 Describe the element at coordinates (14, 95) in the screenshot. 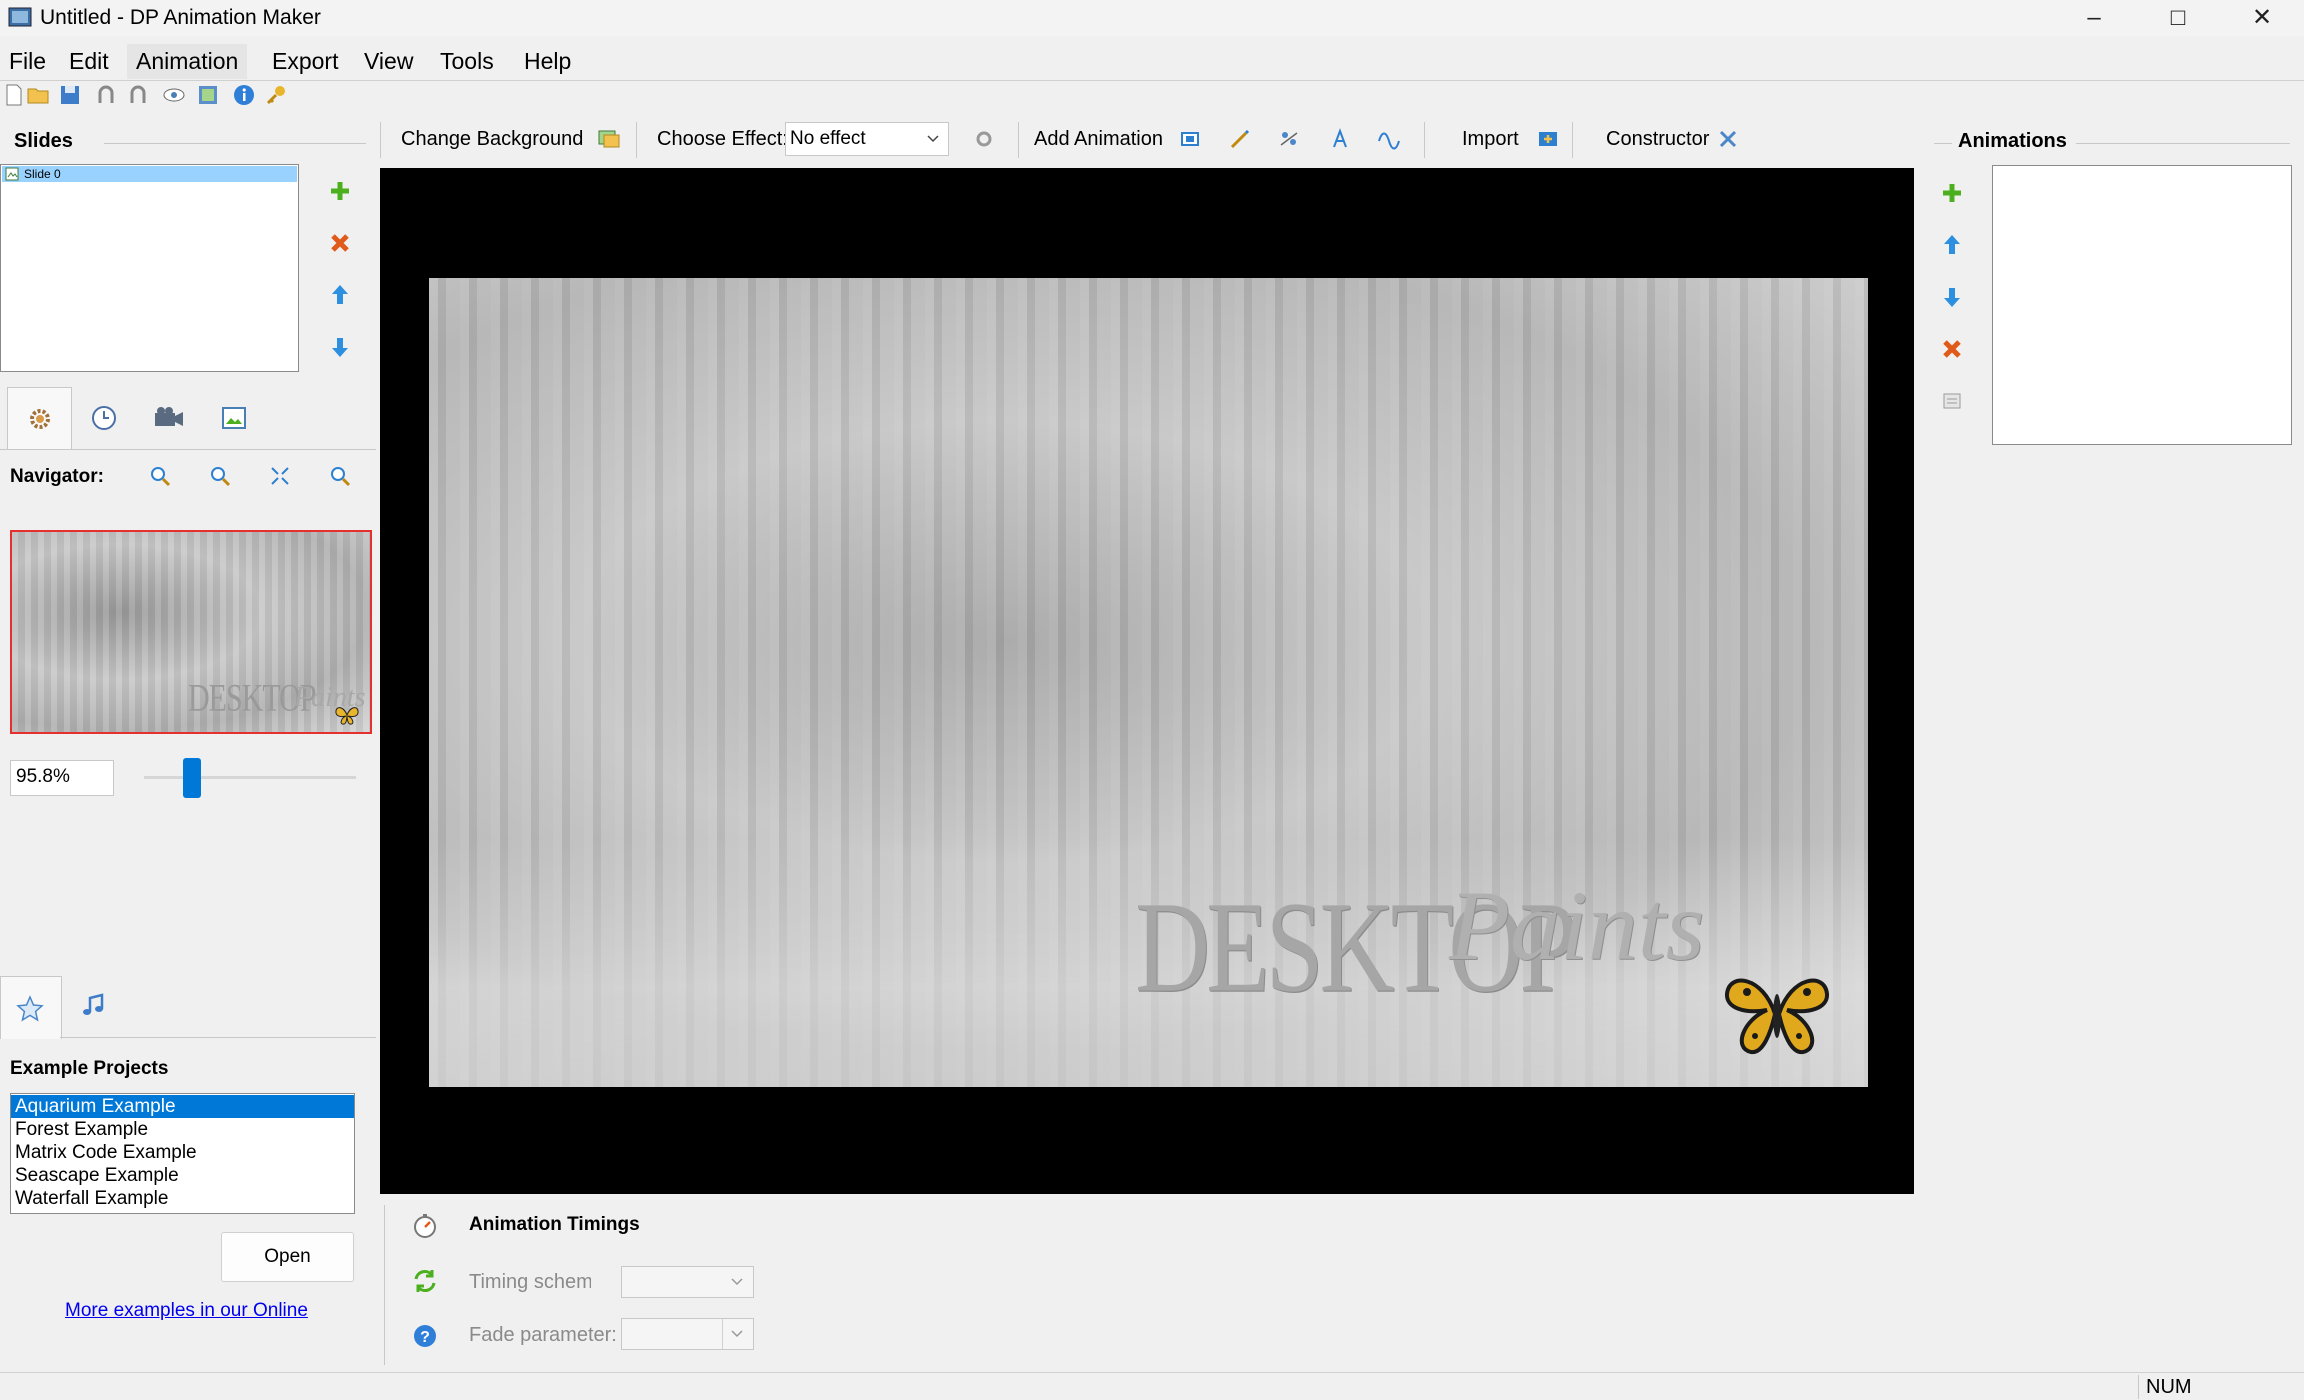

I see `new-file-icon` at that location.